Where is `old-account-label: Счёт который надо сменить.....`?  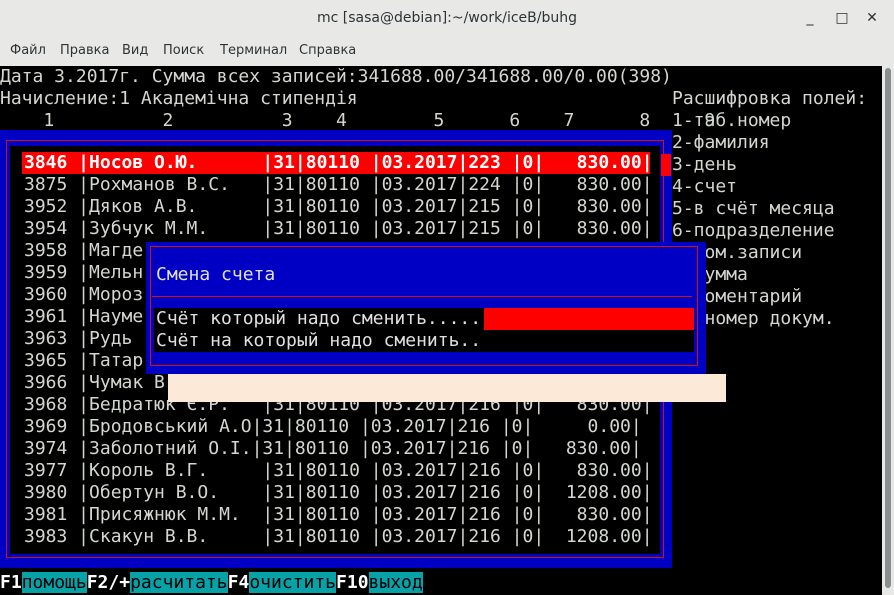
old-account-label: Счёт который надо сменить..... is located at coordinates (319, 318).